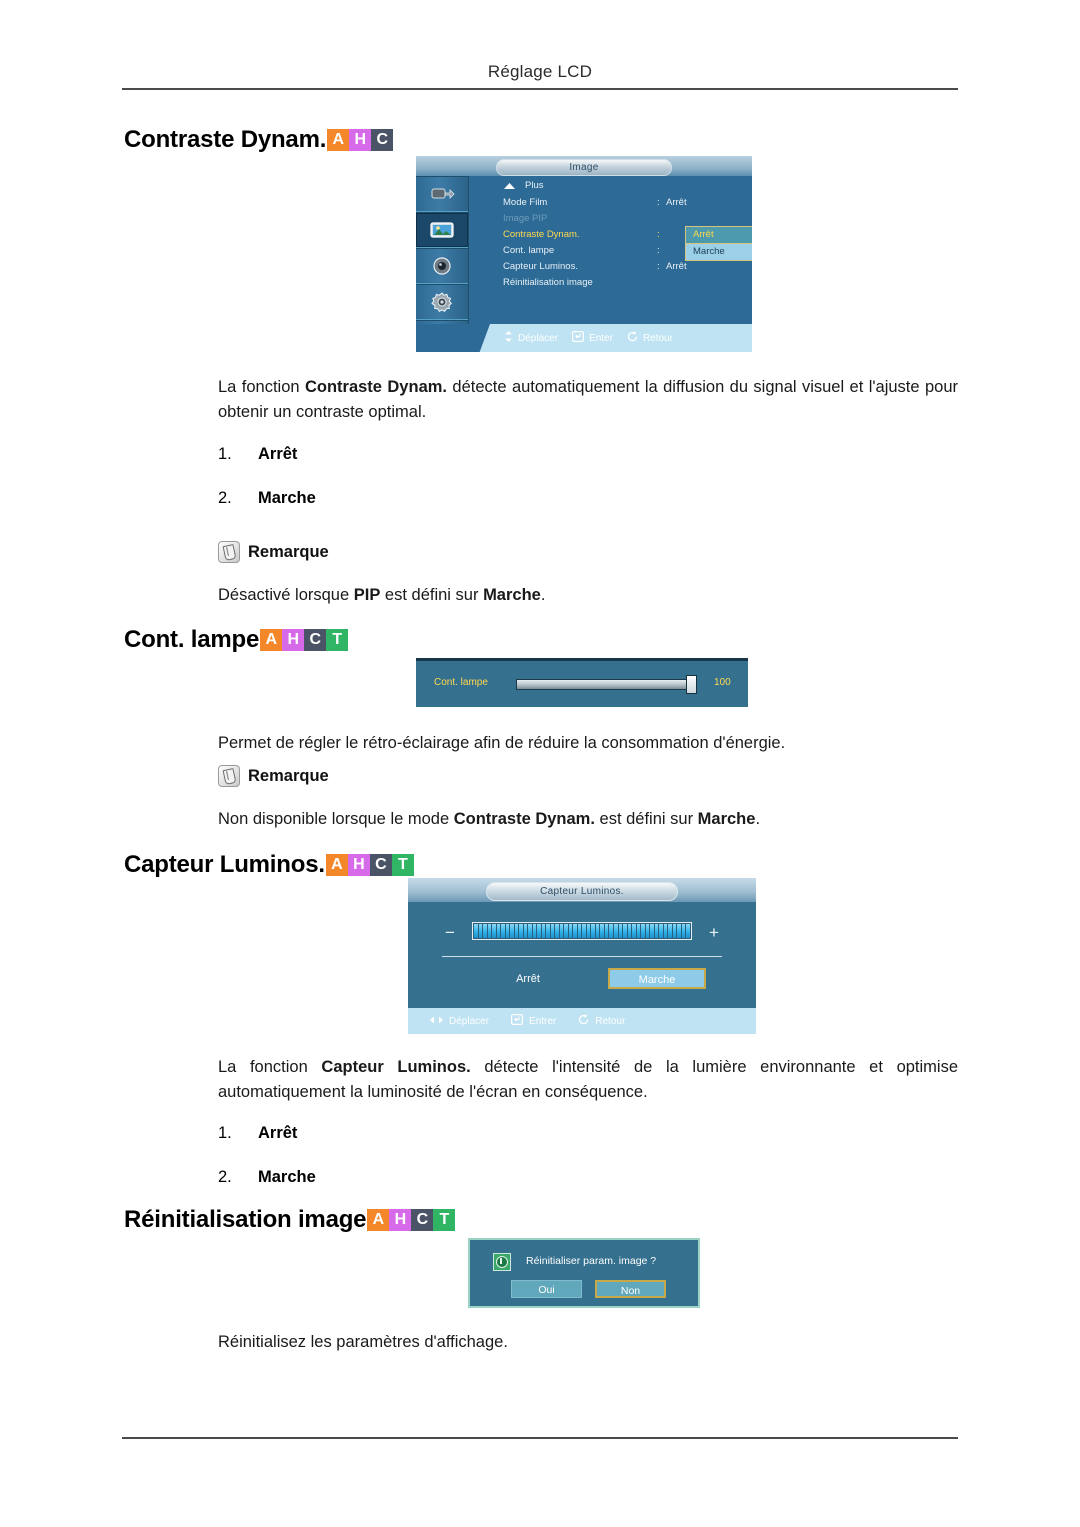 Image resolution: width=1080 pixels, height=1527 pixels. What do you see at coordinates (442, 302) in the screenshot?
I see `osd-sidebar-item-setup` at bounding box center [442, 302].